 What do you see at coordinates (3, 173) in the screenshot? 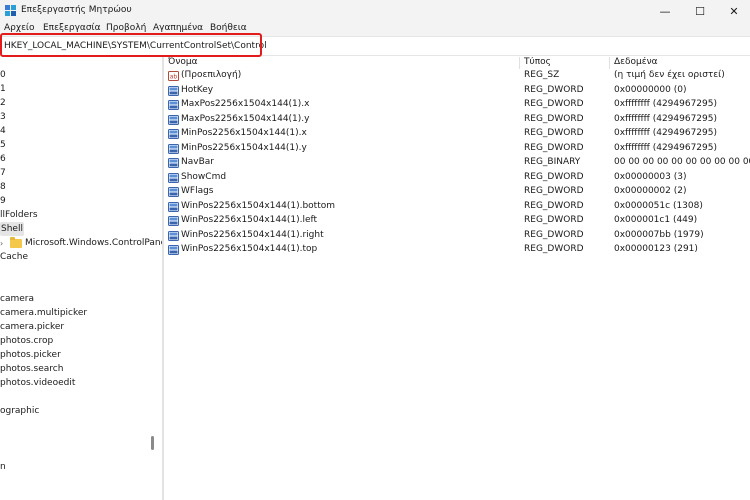
I see `tree-item: 7` at bounding box center [3, 173].